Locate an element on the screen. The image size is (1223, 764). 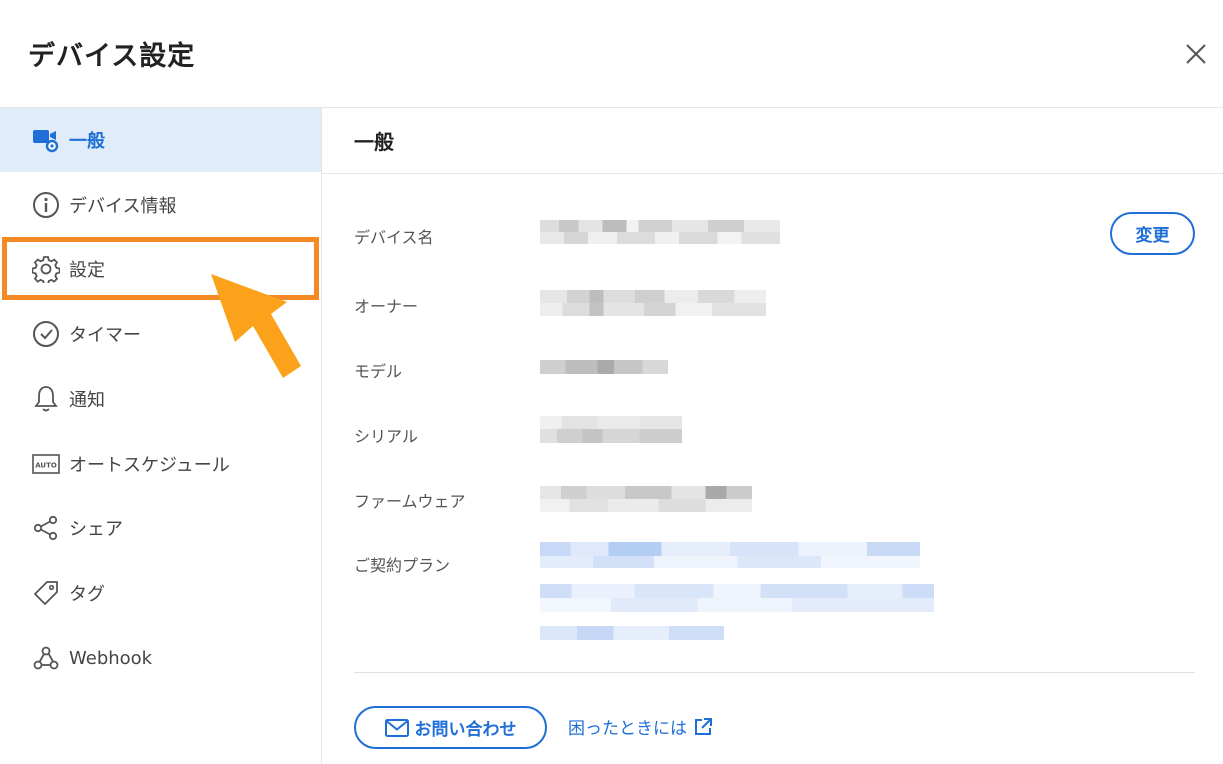
dialog-title: デバイス設定 is located at coordinates (112, 56).